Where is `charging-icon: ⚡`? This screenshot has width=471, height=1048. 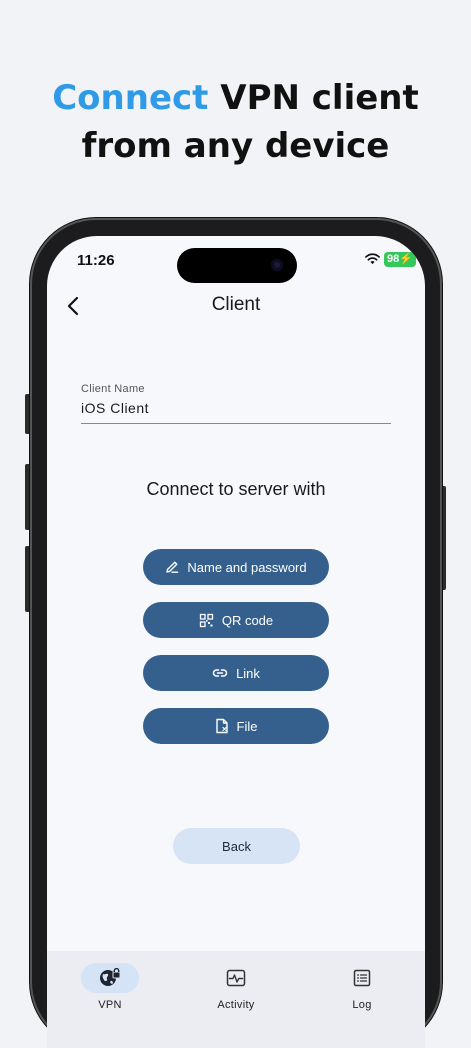 charging-icon: ⚡ is located at coordinates (406, 259).